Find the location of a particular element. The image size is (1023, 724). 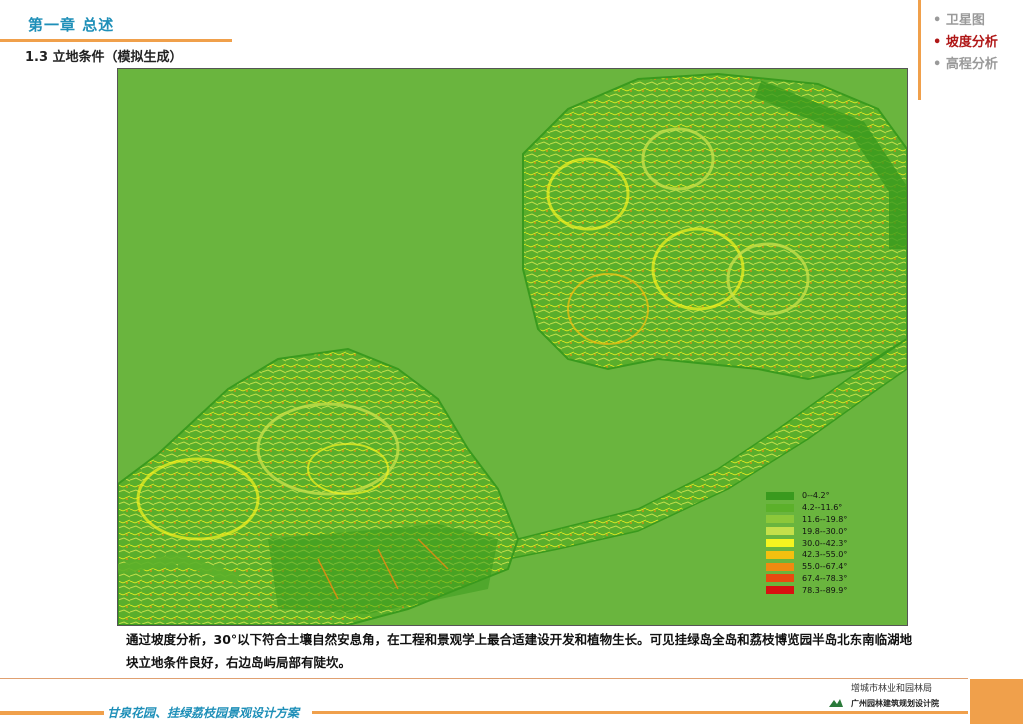

legend-label: 0--4.2° is located at coordinates (816, 496).